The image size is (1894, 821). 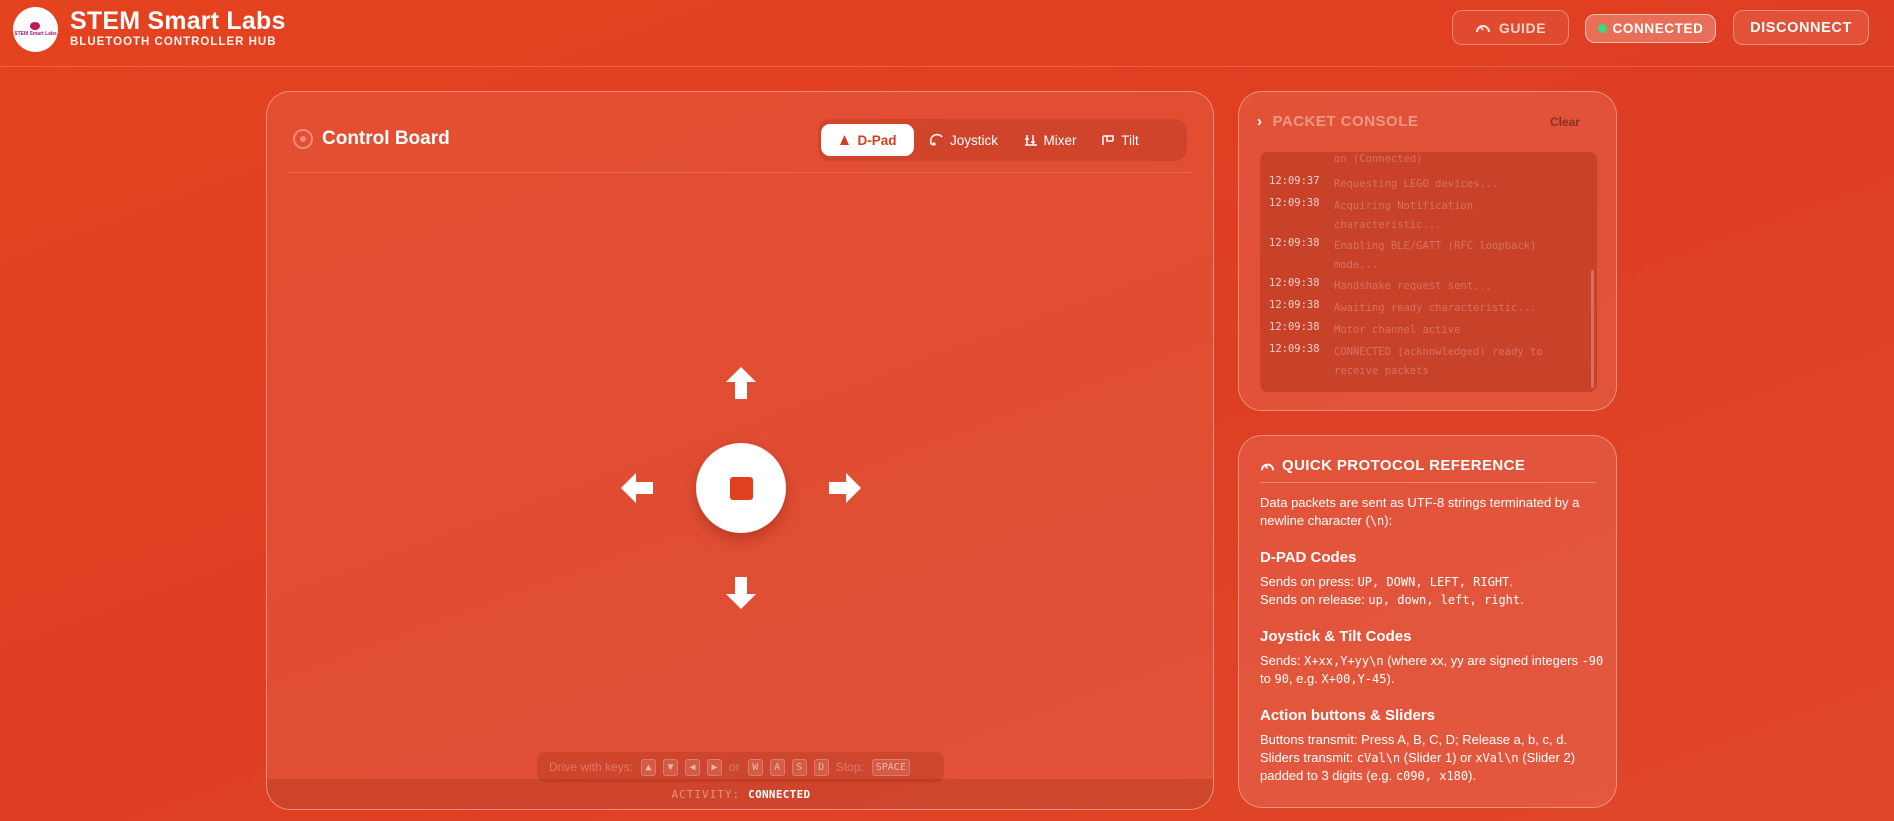 I want to click on stop-icon, so click(x=741, y=488).